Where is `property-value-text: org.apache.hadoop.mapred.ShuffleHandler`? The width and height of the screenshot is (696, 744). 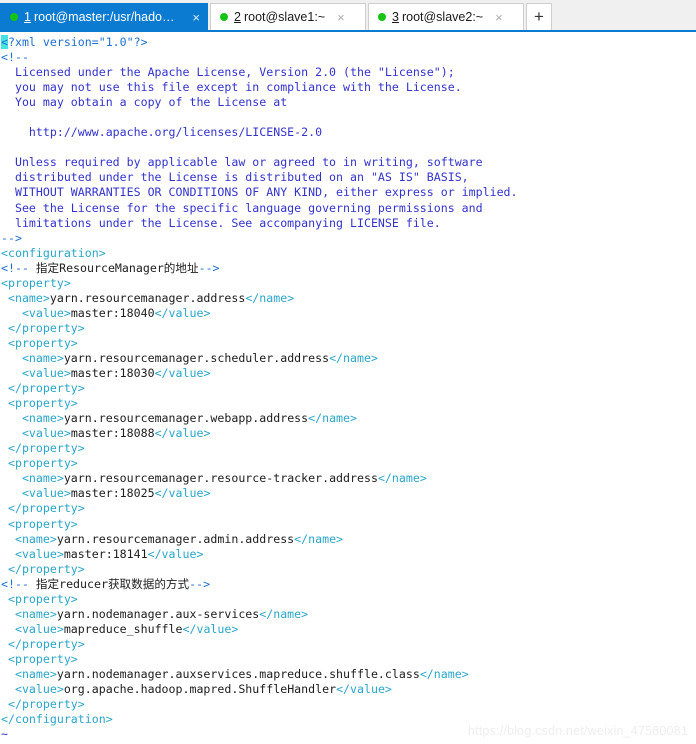
property-value-text: org.apache.hadoop.mapred.ShuffleHandler is located at coordinates (200, 689).